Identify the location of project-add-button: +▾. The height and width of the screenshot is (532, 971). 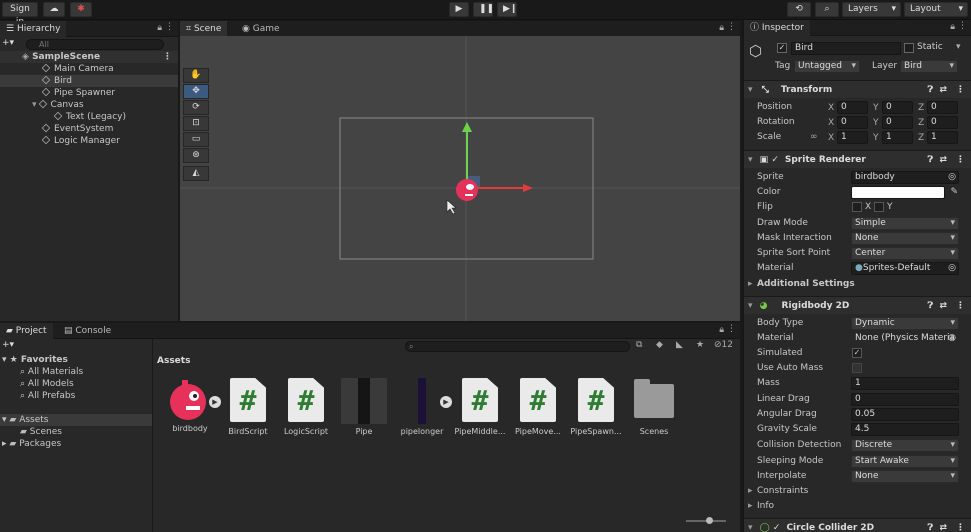
(8, 345).